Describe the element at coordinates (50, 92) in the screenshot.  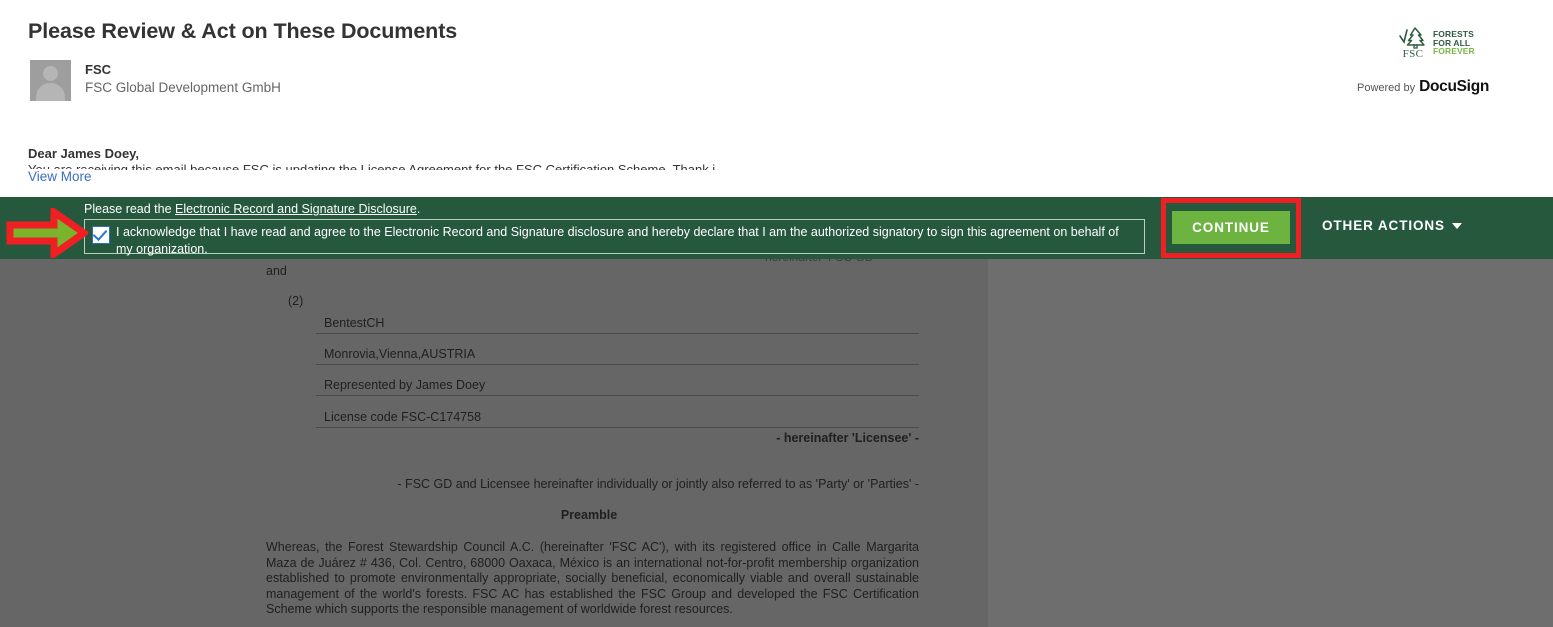
I see `avatar-body-shape` at that location.